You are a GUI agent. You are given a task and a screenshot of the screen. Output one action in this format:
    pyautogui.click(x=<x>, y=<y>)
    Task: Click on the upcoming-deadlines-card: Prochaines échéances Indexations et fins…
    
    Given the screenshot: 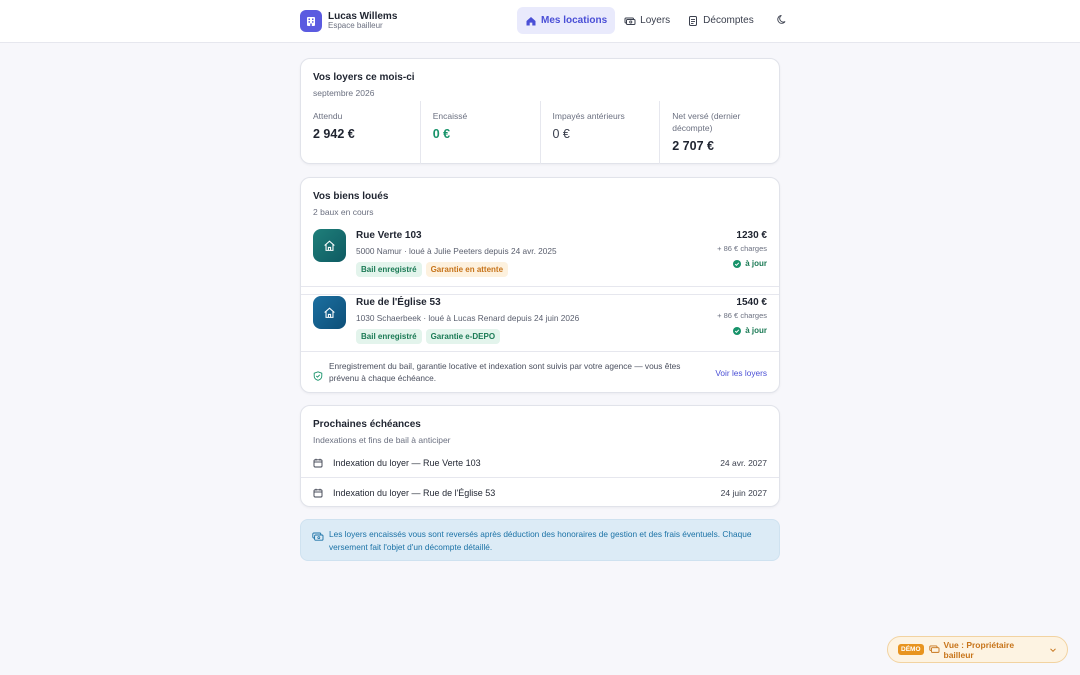 What is the action you would take?
    pyautogui.click(x=540, y=456)
    